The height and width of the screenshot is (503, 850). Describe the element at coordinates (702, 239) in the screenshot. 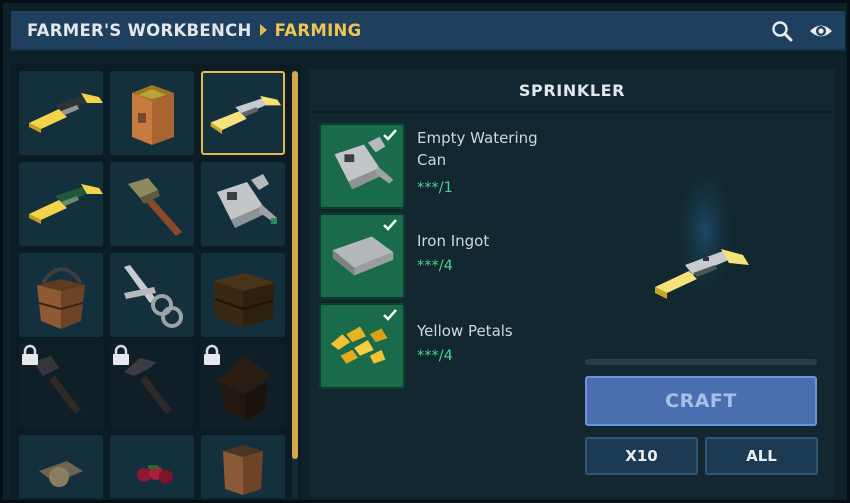

I see `item-preview-sprinkler` at that location.